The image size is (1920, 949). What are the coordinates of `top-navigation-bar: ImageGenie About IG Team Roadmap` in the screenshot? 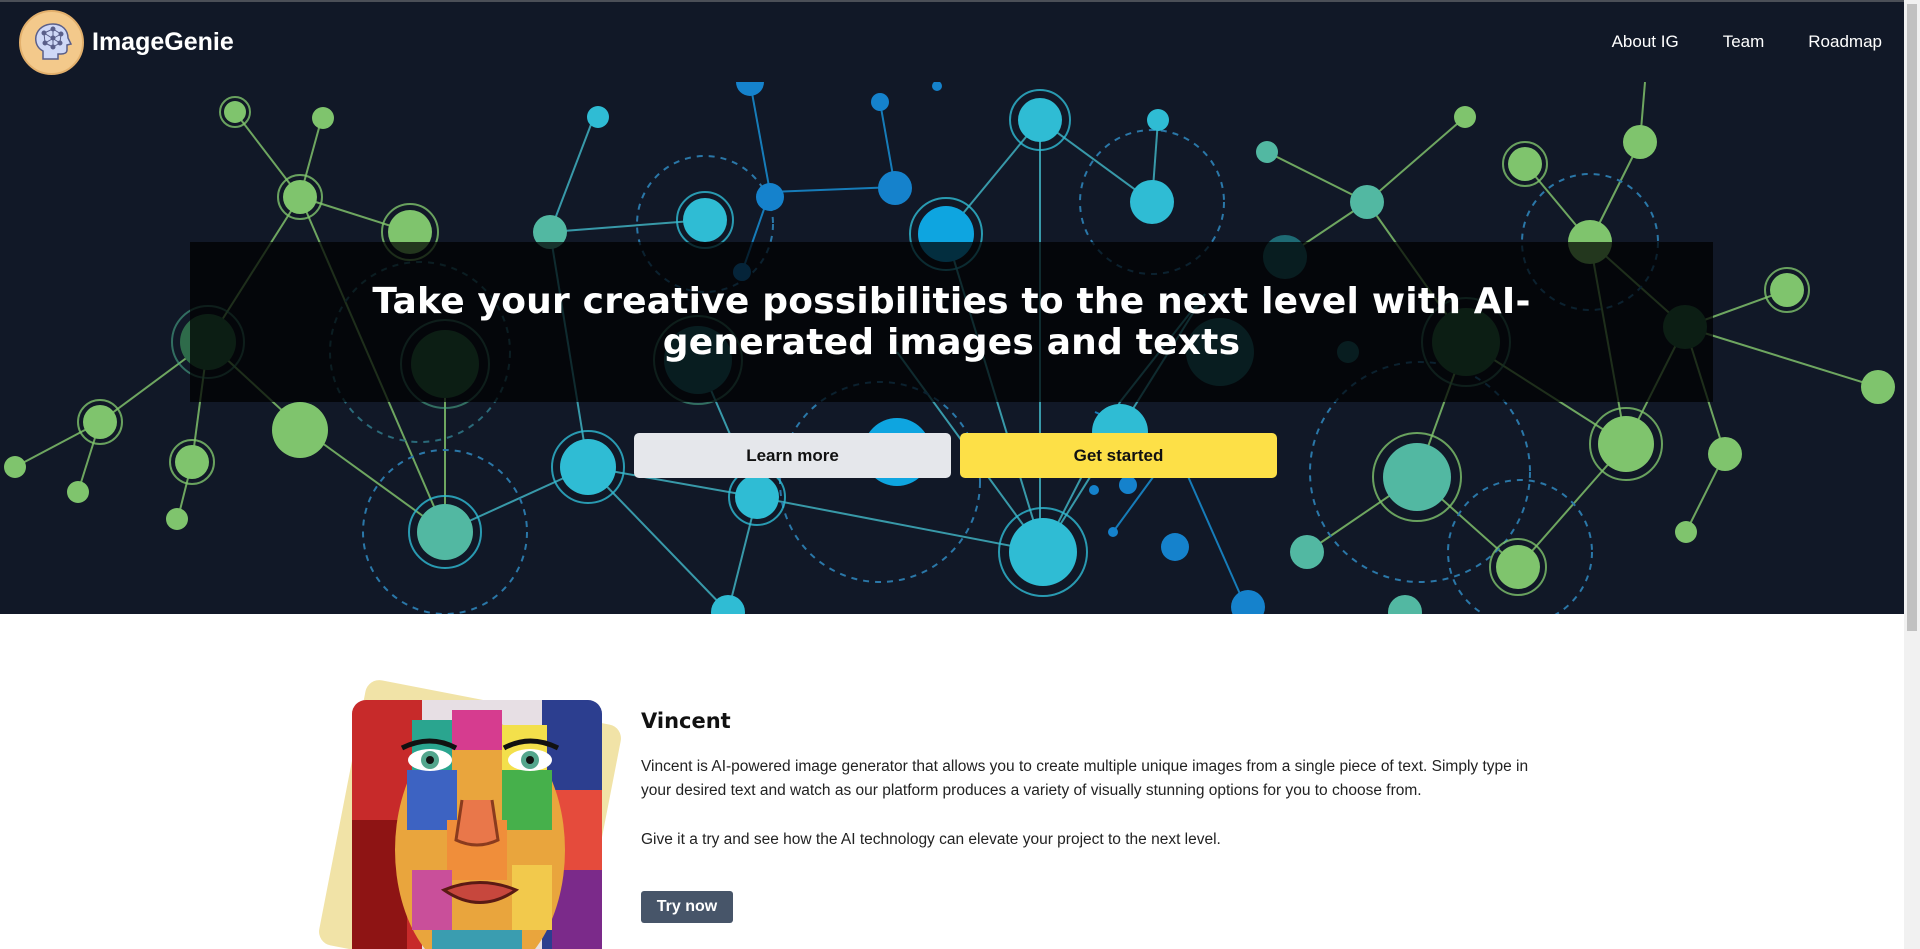 It's located at (952, 41).